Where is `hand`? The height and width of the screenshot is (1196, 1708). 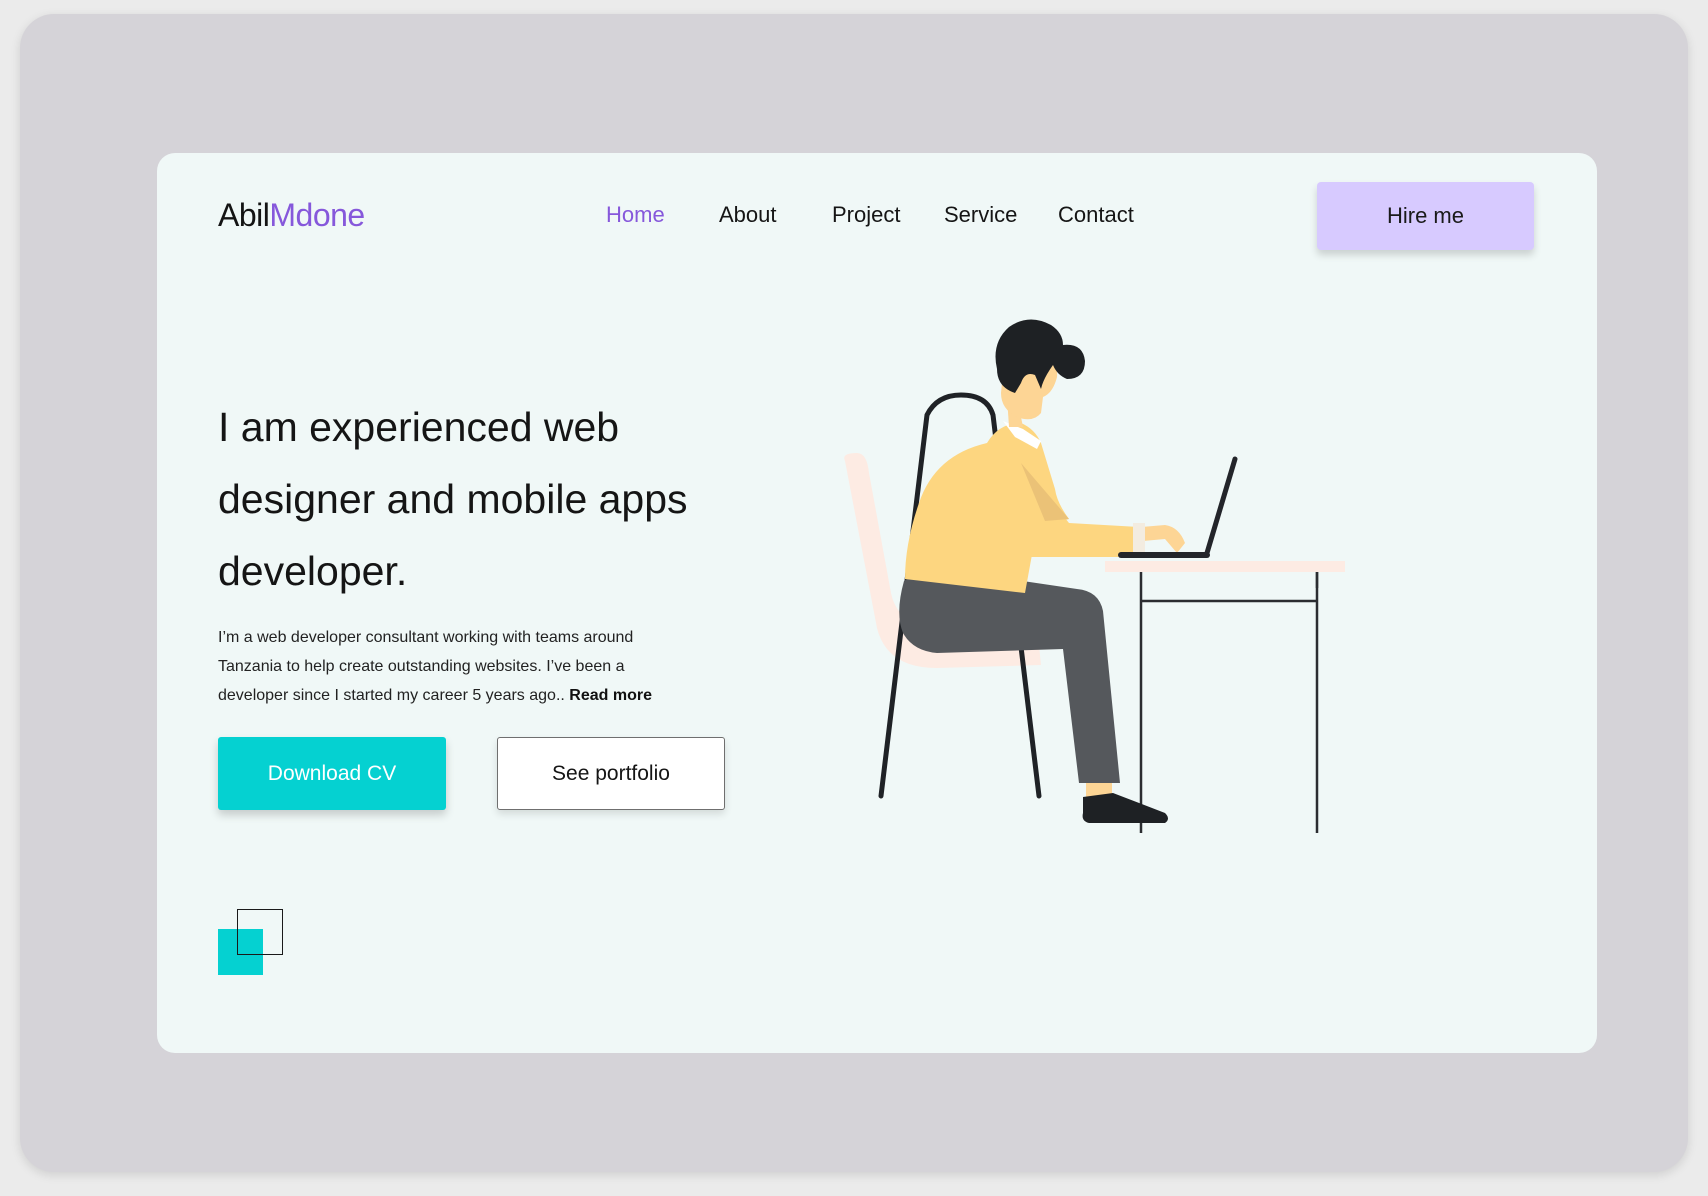
hand is located at coordinates (1163, 539).